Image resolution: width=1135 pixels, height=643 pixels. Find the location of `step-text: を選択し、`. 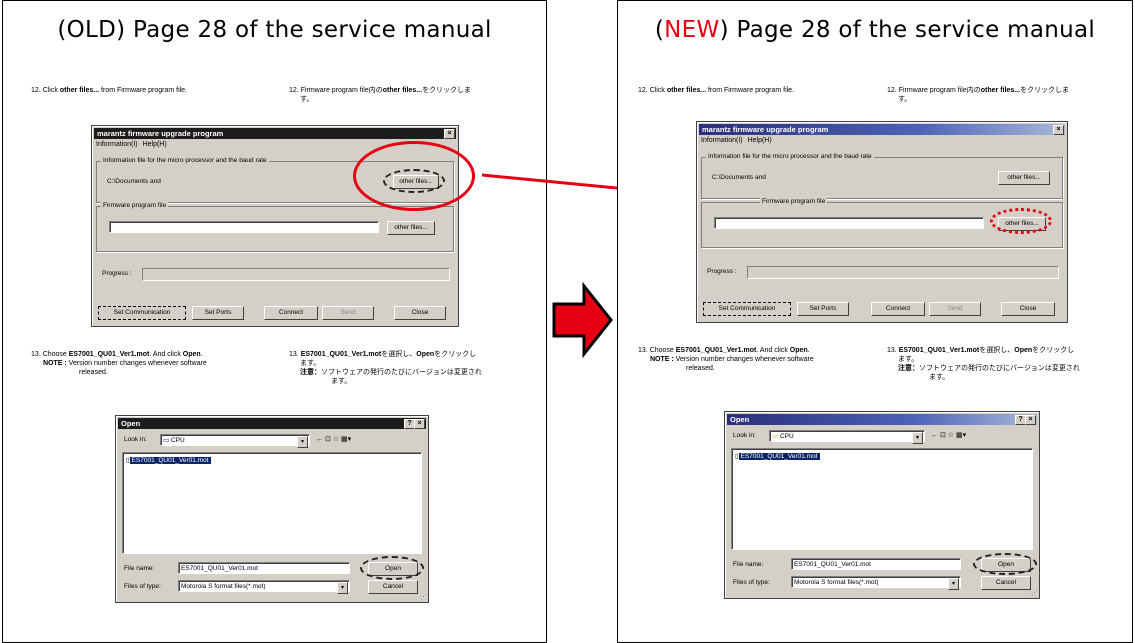

step-text: を選択し、 is located at coordinates (997, 350).